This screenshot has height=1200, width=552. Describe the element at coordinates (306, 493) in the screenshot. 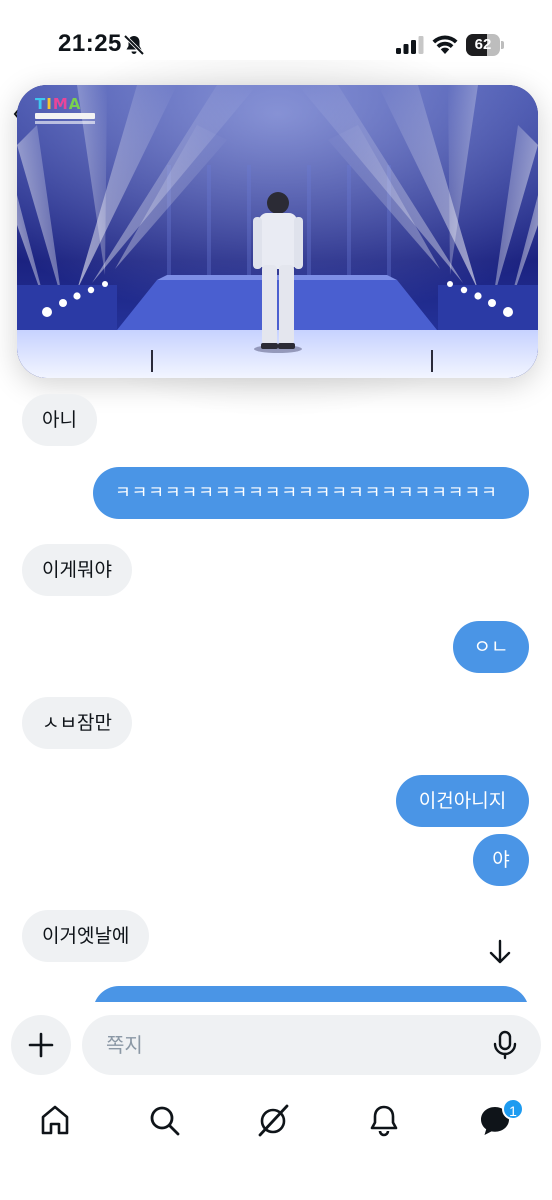

I see `message-text: ㅋㅋㅋㅋㅋㅋㅋㅋㅋㅋㅋㅋㅋㅋㅋㅋㅋㅋㅋㅋㅋㅋㅋ` at that location.